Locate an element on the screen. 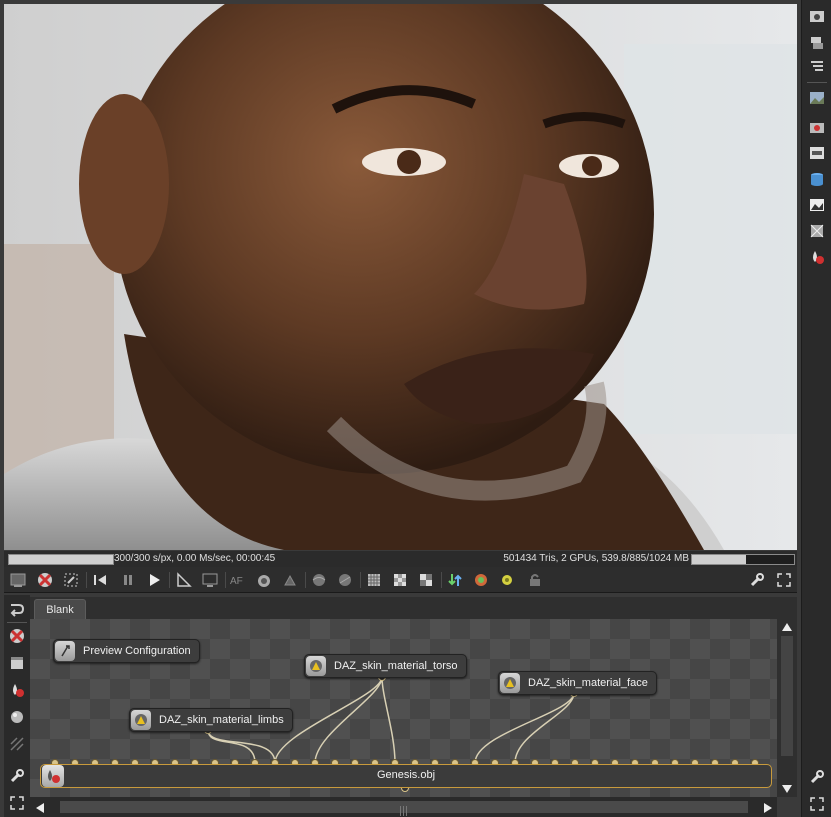 Image resolution: width=831 pixels, height=817 pixels. scroll-right-icon is located at coordinates (768, 808).